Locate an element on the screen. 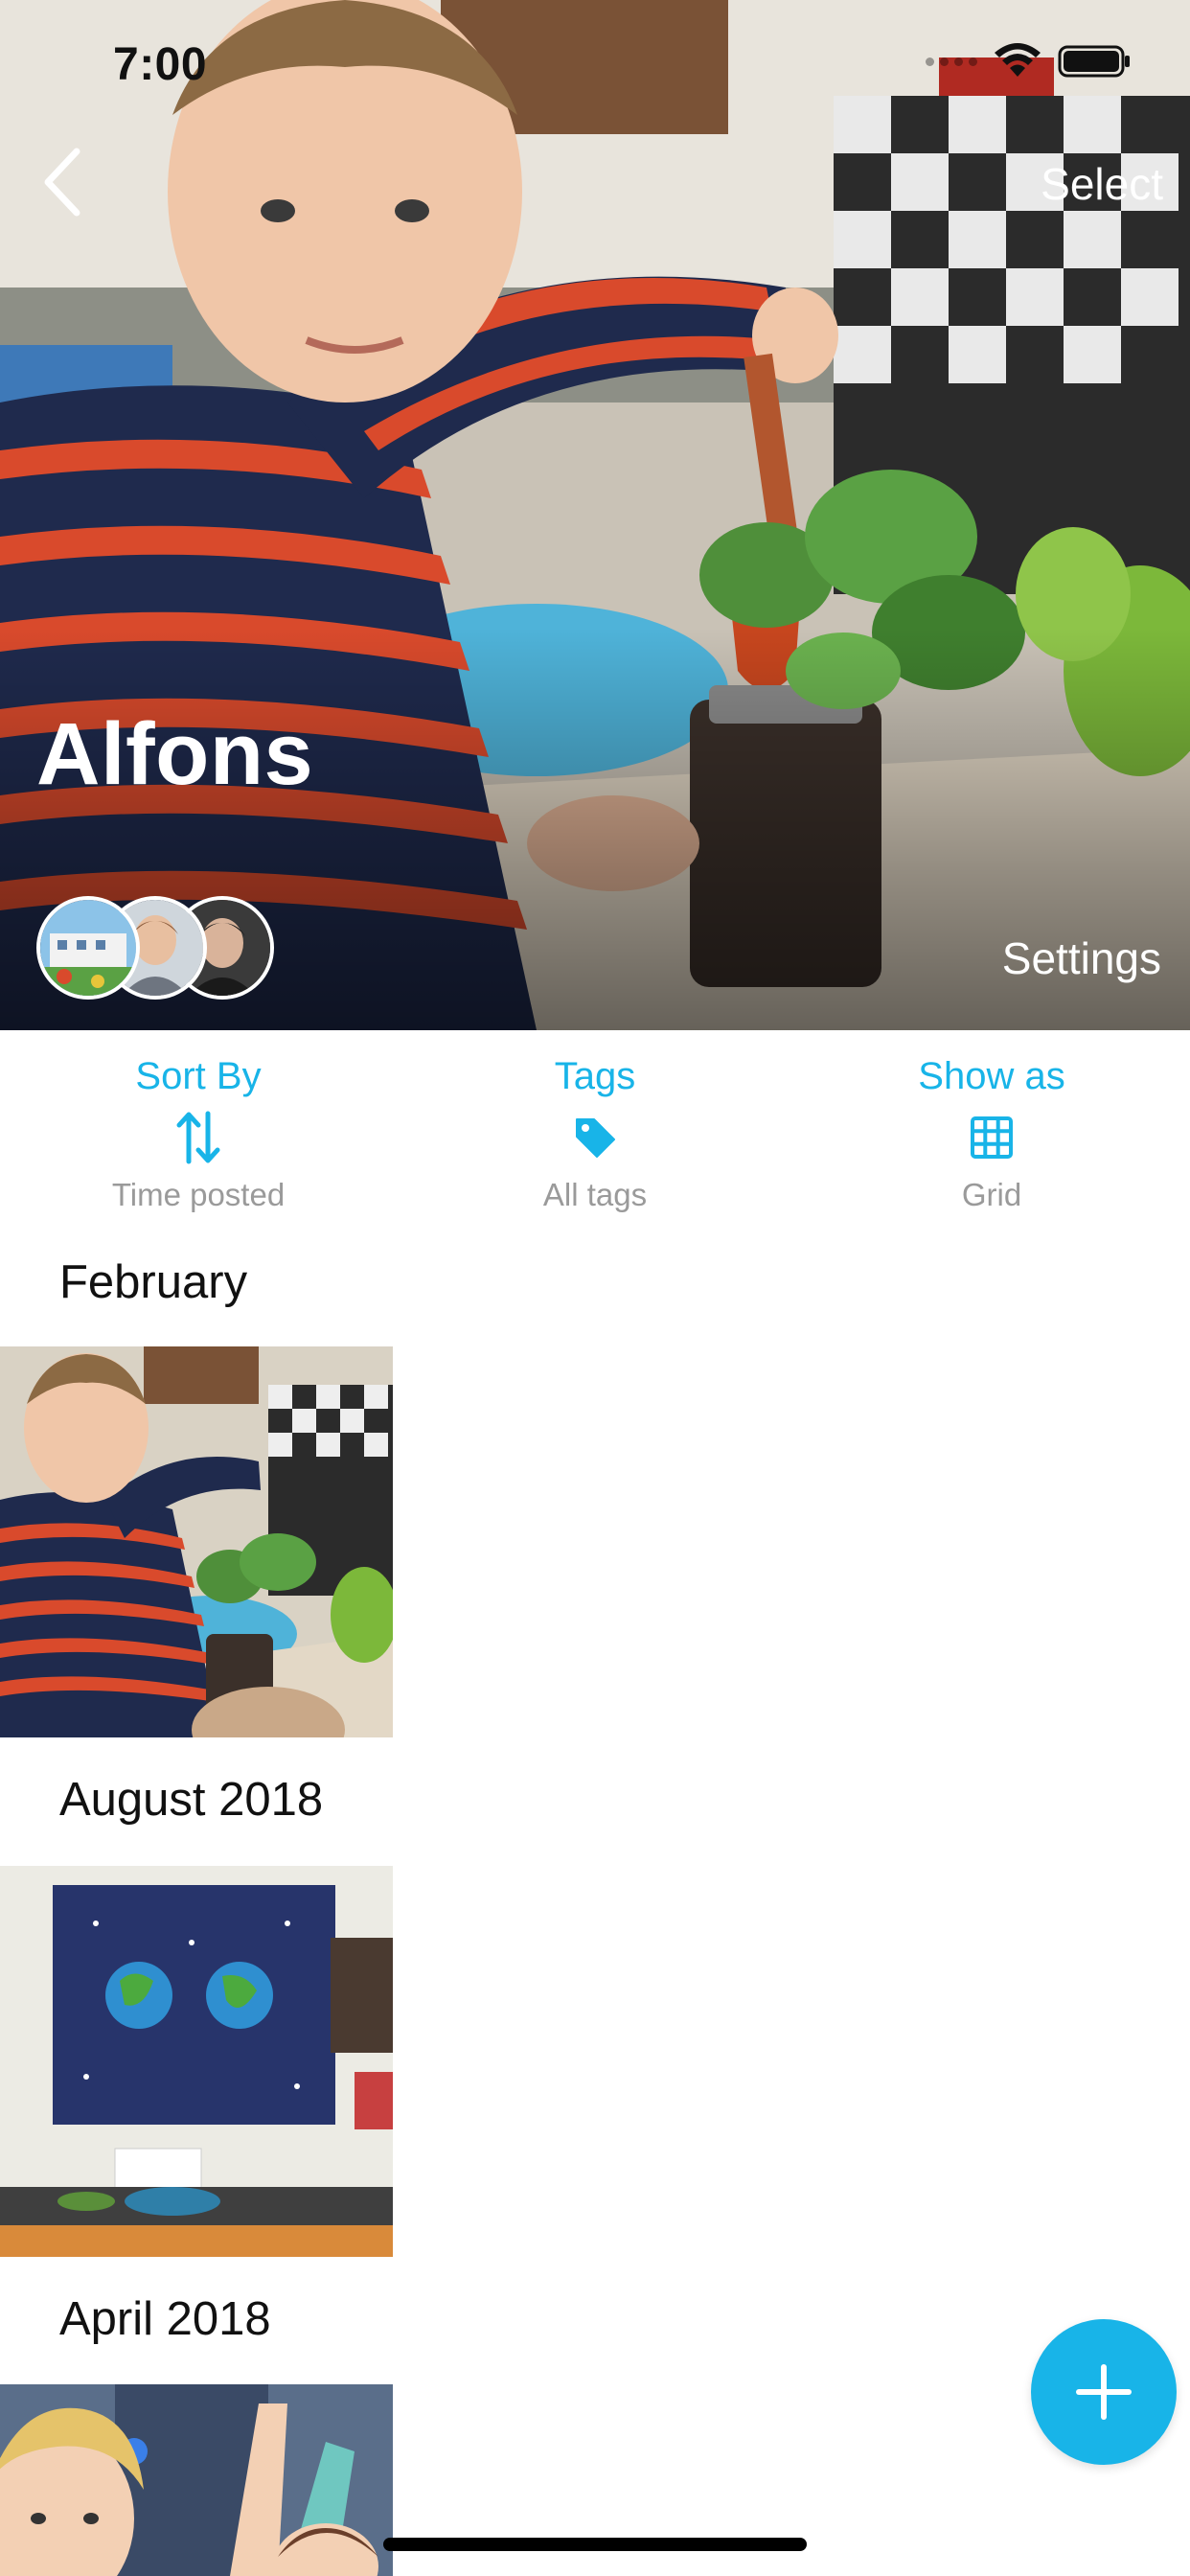 This screenshot has width=1190, height=2576. show-as-control: Show as Grid is located at coordinates (991, 1126).